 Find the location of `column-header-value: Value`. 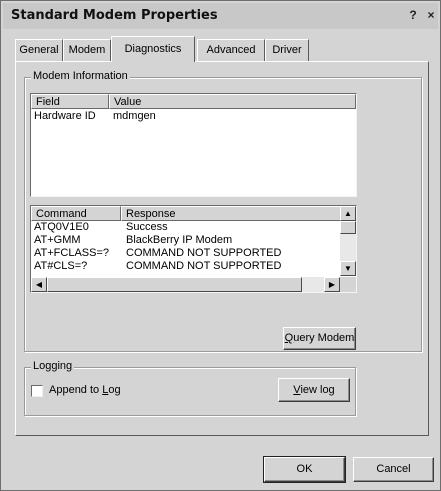

column-header-value: Value is located at coordinates (232, 101).